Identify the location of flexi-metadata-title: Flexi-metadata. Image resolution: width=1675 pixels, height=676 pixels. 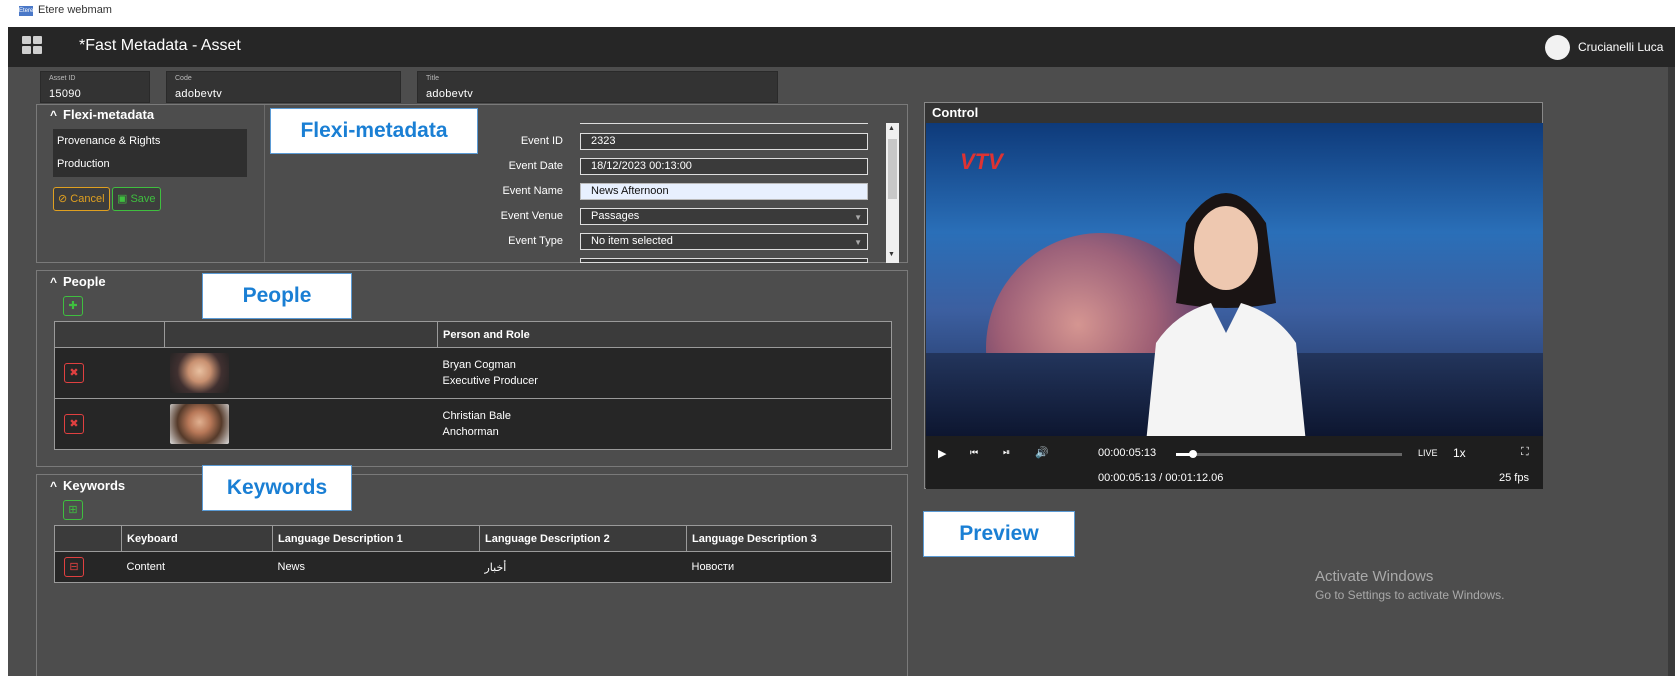
(109, 114).